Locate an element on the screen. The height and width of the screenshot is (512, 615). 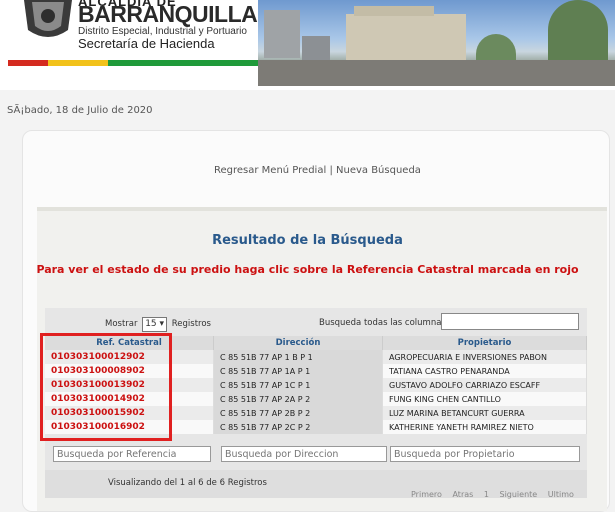
new-search-link: Nueva Búsqueda is located at coordinates (378, 170).